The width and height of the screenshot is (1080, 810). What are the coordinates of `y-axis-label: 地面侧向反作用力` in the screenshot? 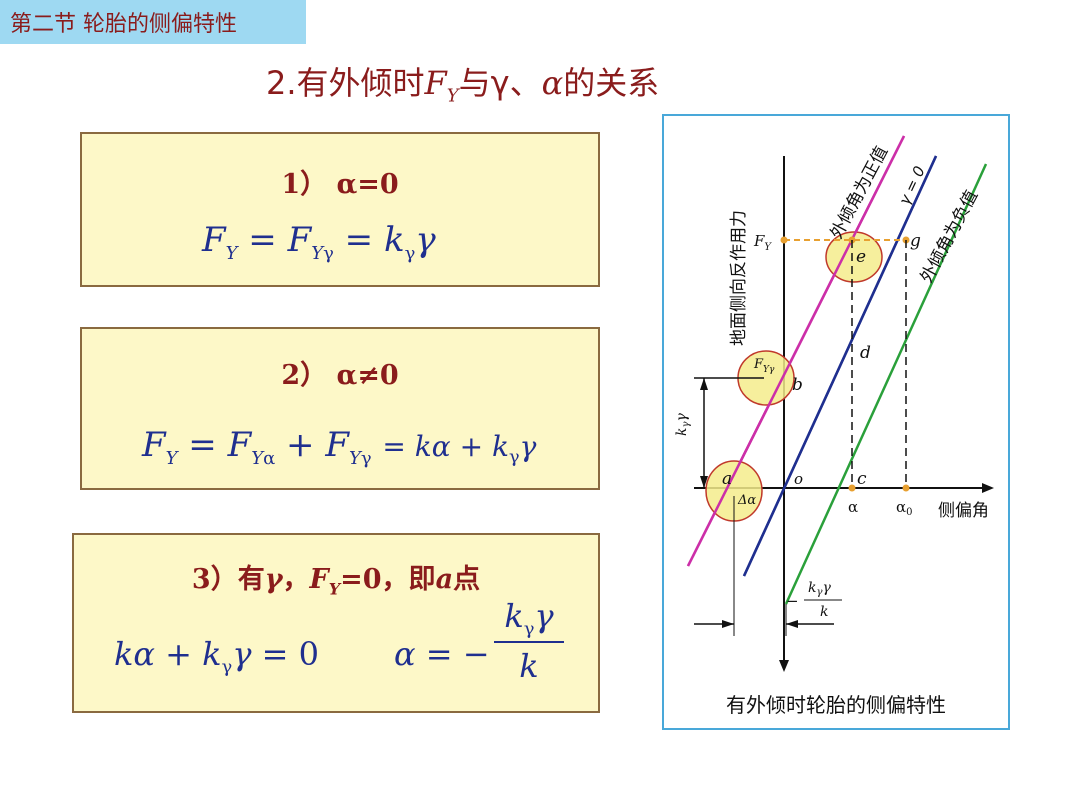 It's located at (739, 278).